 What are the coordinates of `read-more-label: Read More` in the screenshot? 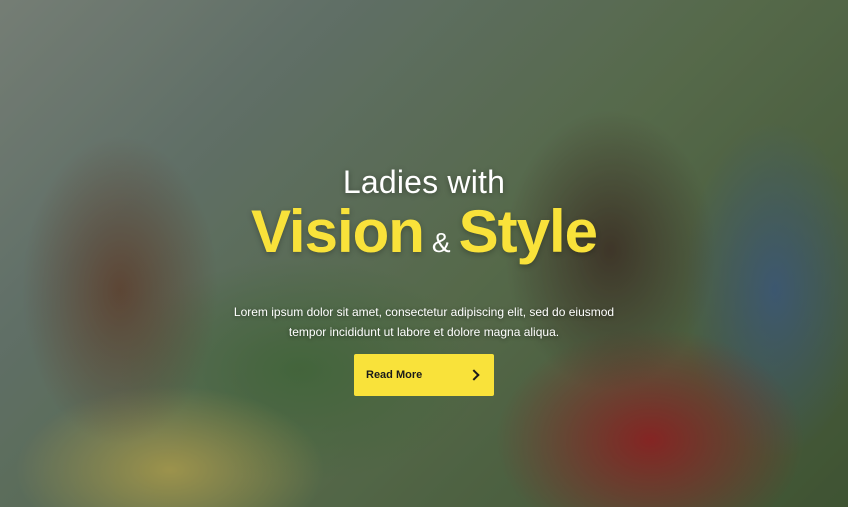 It's located at (394, 375).